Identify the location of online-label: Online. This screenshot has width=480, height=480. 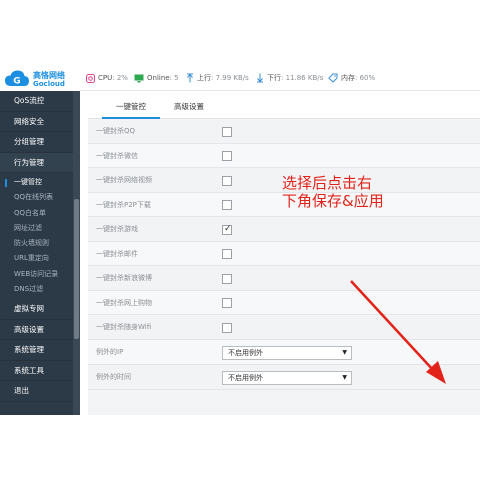
(158, 78).